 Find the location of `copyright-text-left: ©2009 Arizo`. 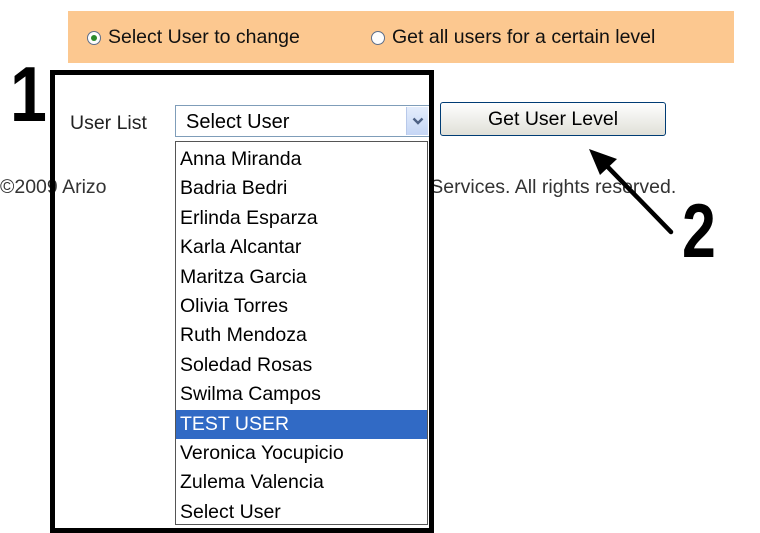

copyright-text-left: ©2009 Arizo is located at coordinates (53, 187).